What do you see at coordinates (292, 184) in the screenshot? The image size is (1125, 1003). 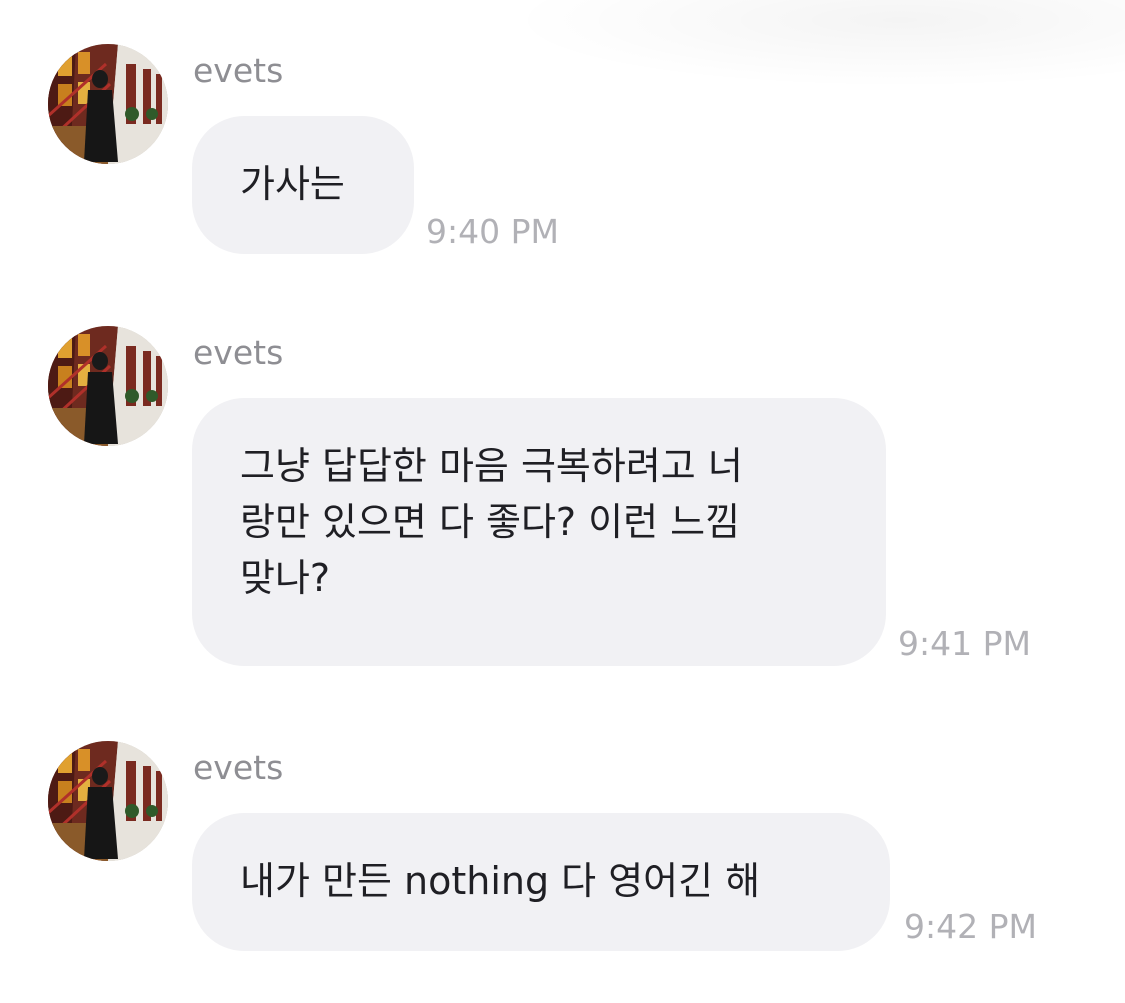 I see `message-text: 가사는` at bounding box center [292, 184].